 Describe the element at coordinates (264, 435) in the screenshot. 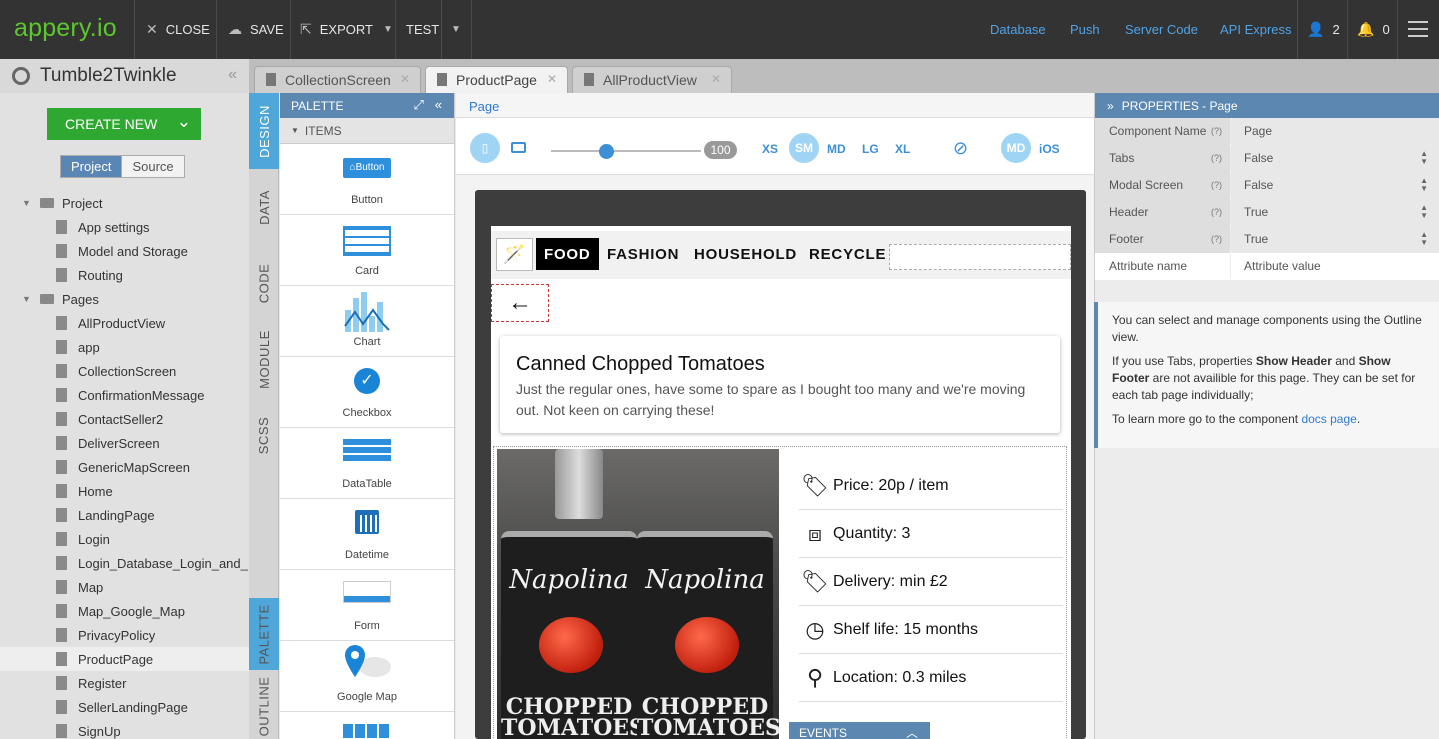

I see `tab-scss: SCSS` at that location.